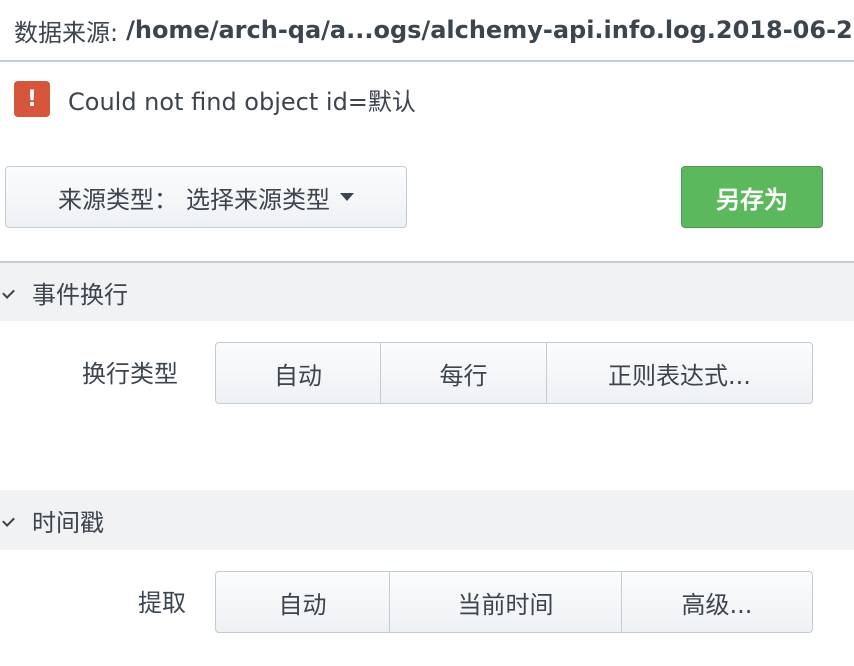 The width and height of the screenshot is (854, 666). I want to click on error-message: ! Could not find object id=默认, so click(215, 99).